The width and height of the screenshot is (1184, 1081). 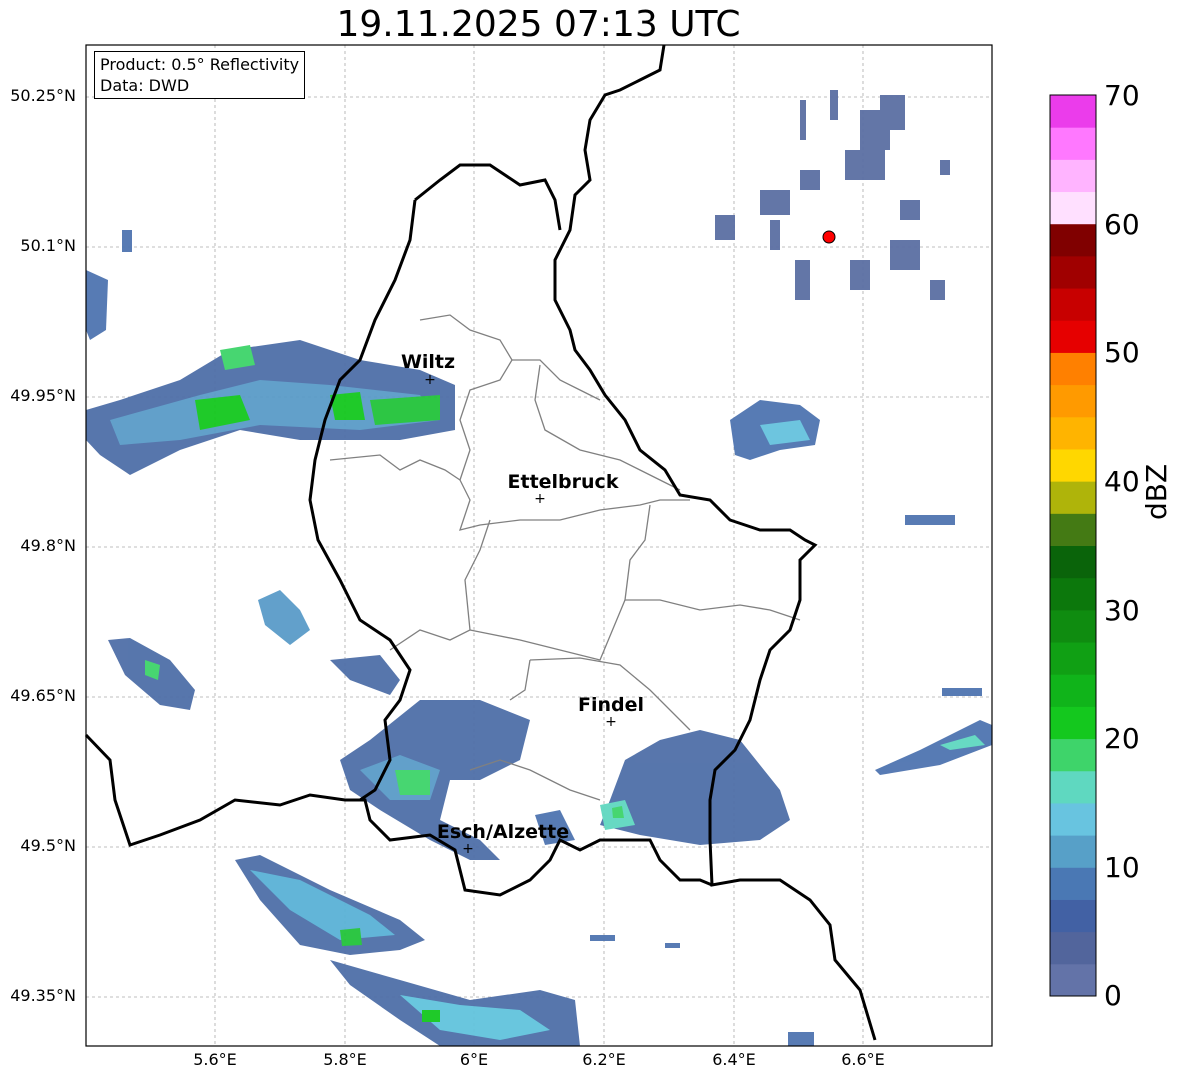 I want to click on colorbar-tick: 50, so click(x=1122, y=352).